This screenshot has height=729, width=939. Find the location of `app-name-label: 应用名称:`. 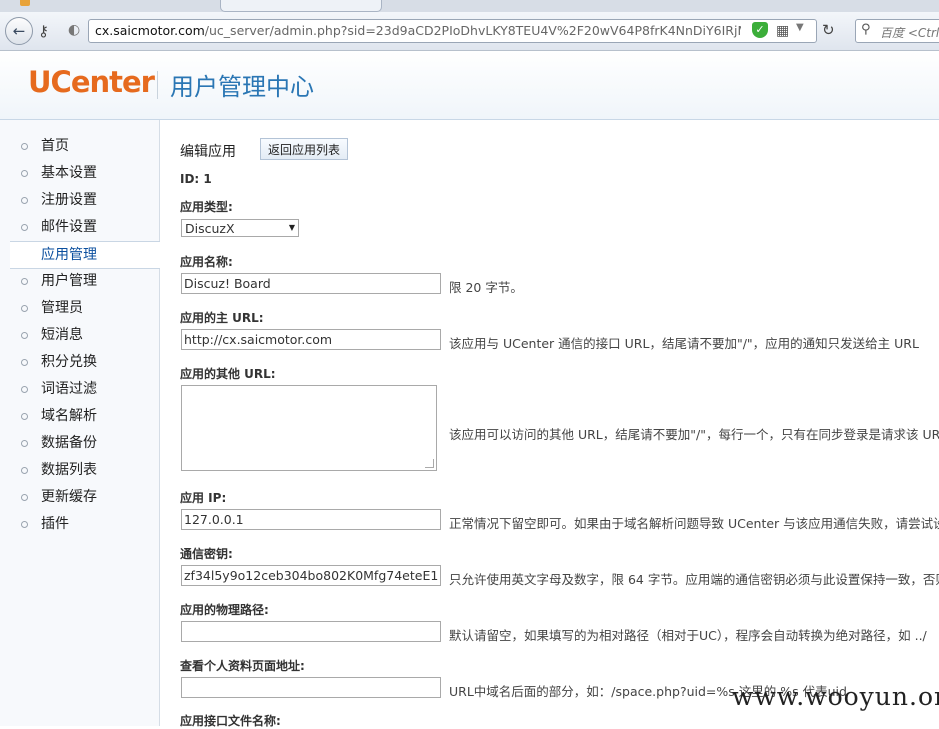

app-name-label: 应用名称: is located at coordinates (206, 262).